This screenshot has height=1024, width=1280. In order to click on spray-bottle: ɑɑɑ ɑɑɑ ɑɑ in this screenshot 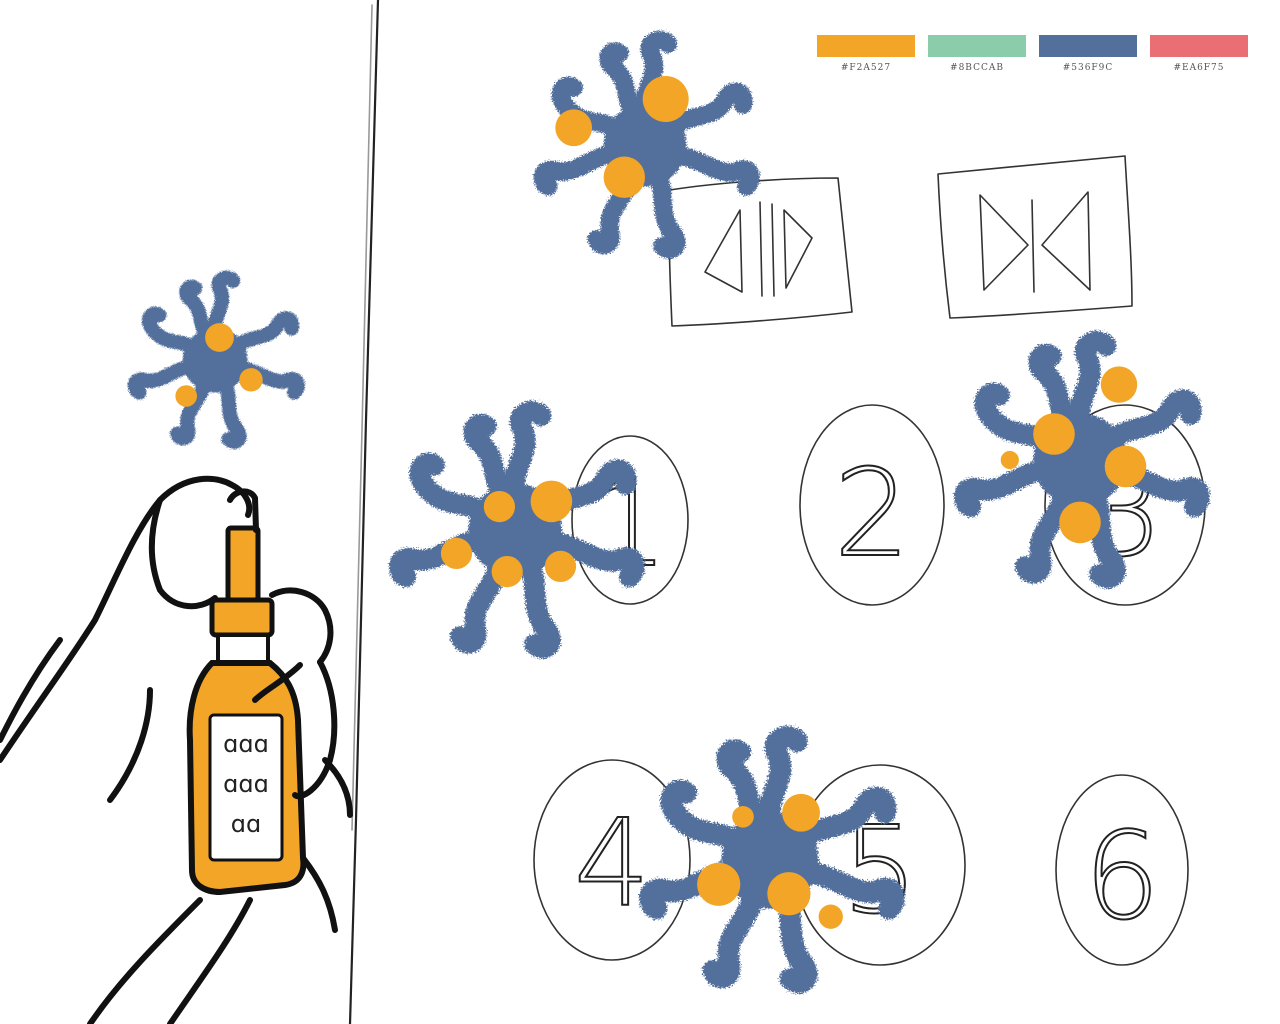, I will do `click(246, 692)`.